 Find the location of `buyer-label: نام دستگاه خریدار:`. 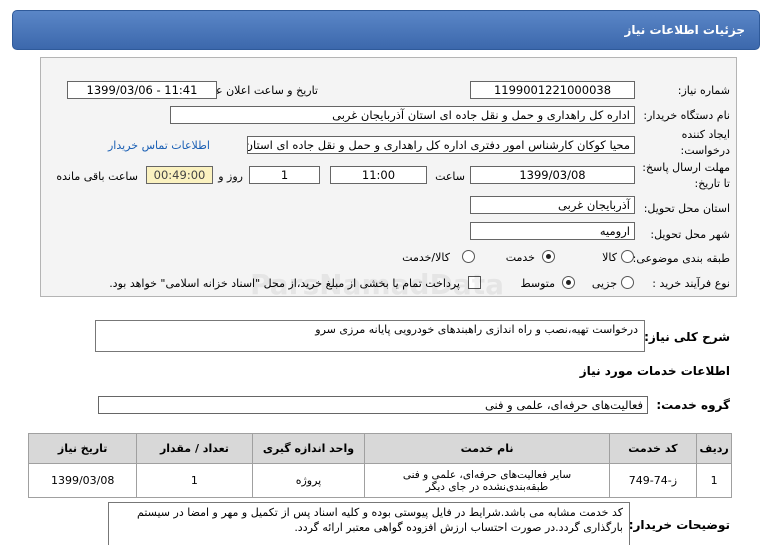

buyer-label: نام دستگاه خریدار: is located at coordinates (686, 115).